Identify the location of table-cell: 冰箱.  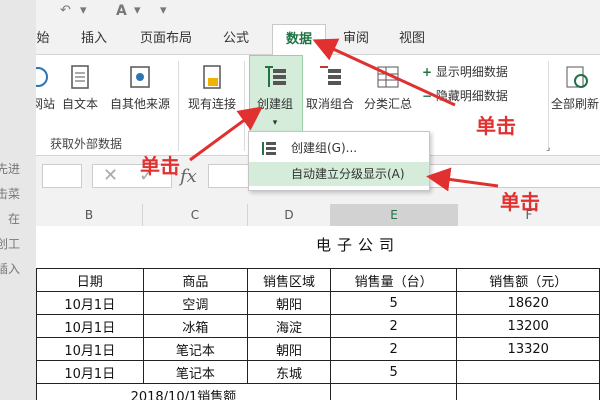
(195, 326).